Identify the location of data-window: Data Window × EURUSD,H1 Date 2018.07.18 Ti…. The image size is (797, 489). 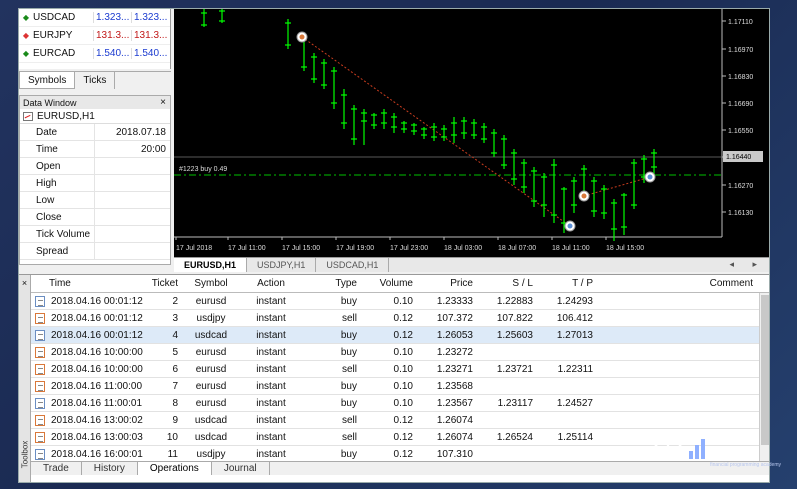
(95, 180).